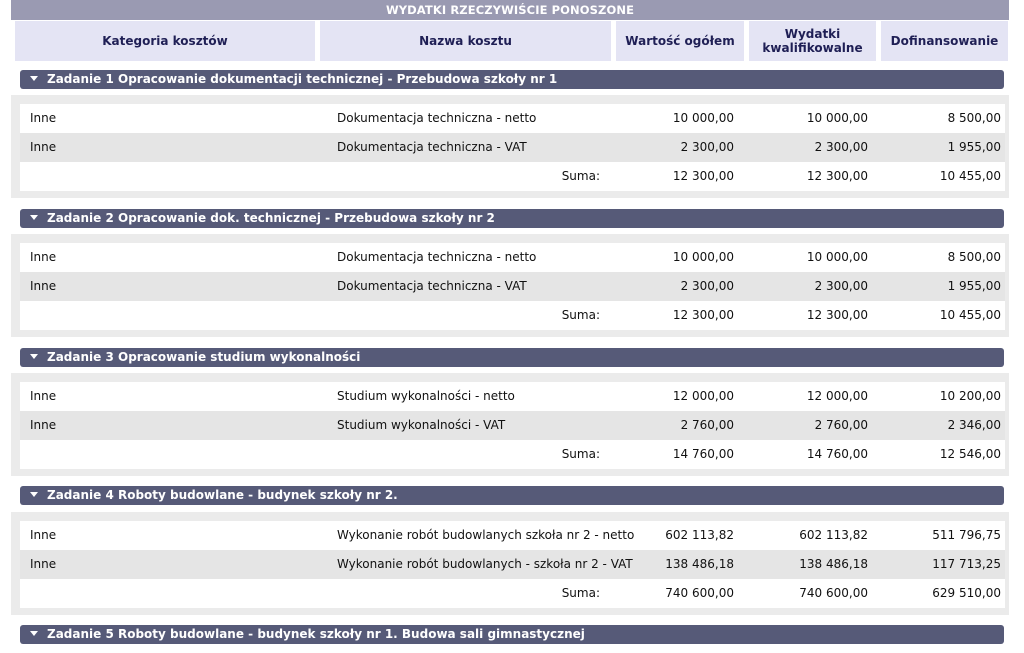 Image resolution: width=1024 pixels, height=653 pixels. I want to click on name-cell: Studium wykonalności - netto, so click(426, 396).